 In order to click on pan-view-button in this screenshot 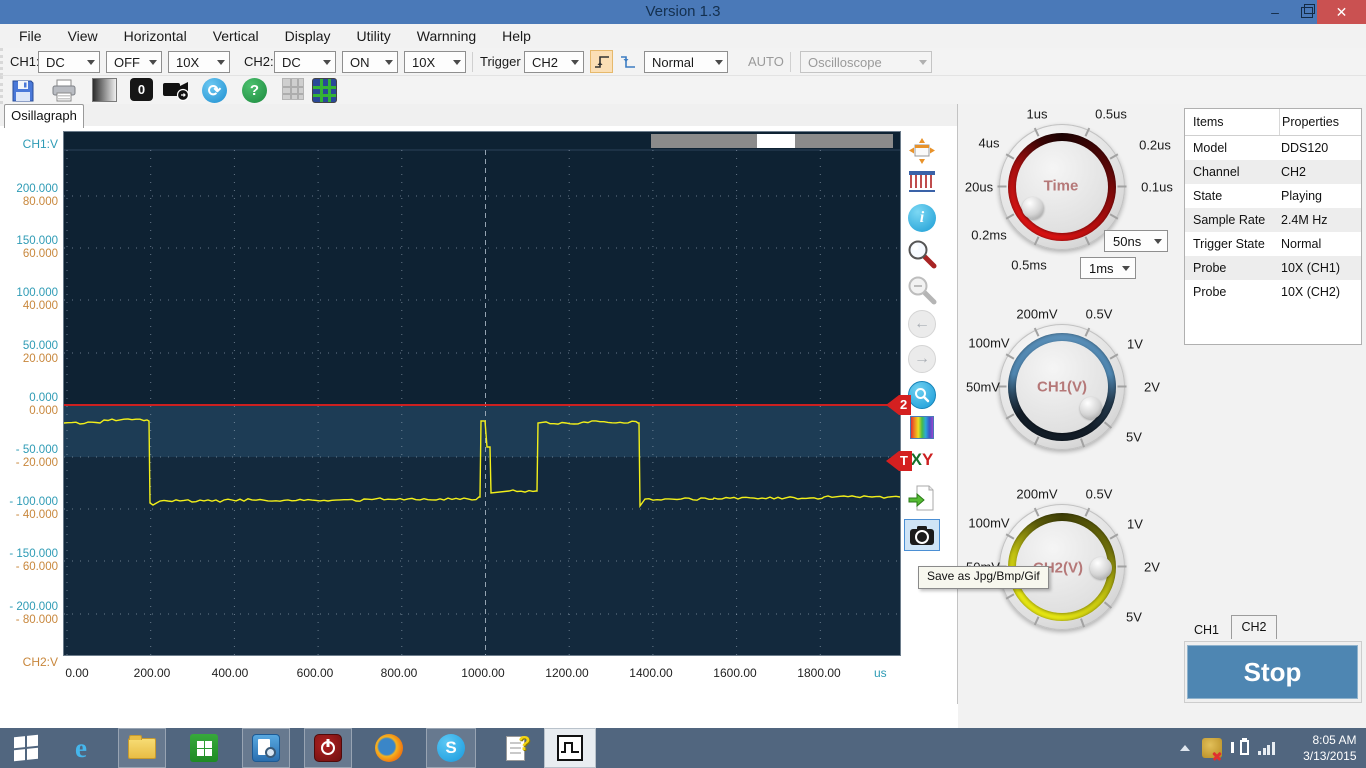, I will do `click(922, 151)`.